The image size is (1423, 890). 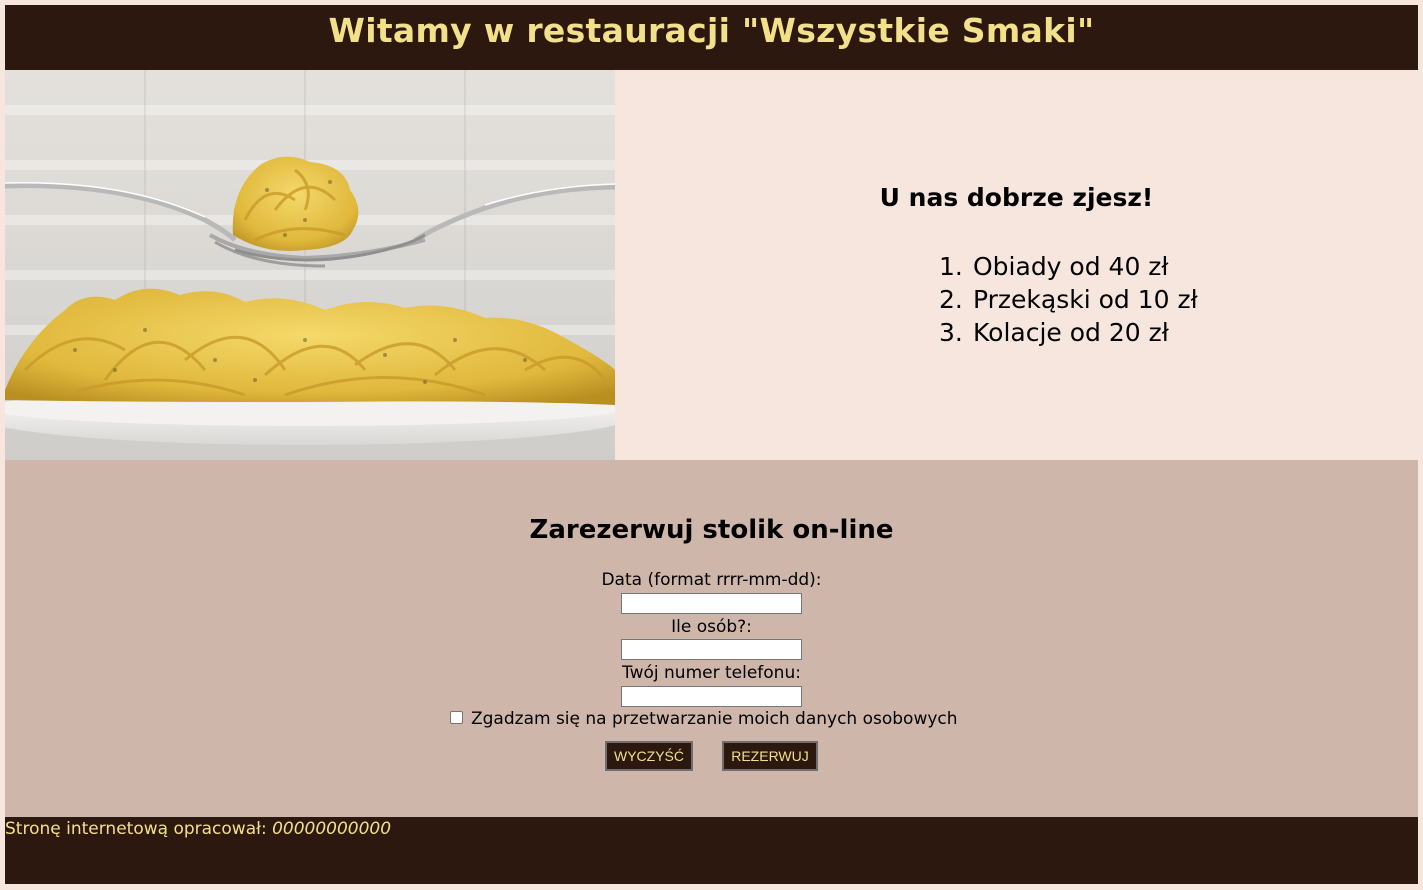 I want to click on reserve-button: REZERWUJ, so click(x=770, y=756).